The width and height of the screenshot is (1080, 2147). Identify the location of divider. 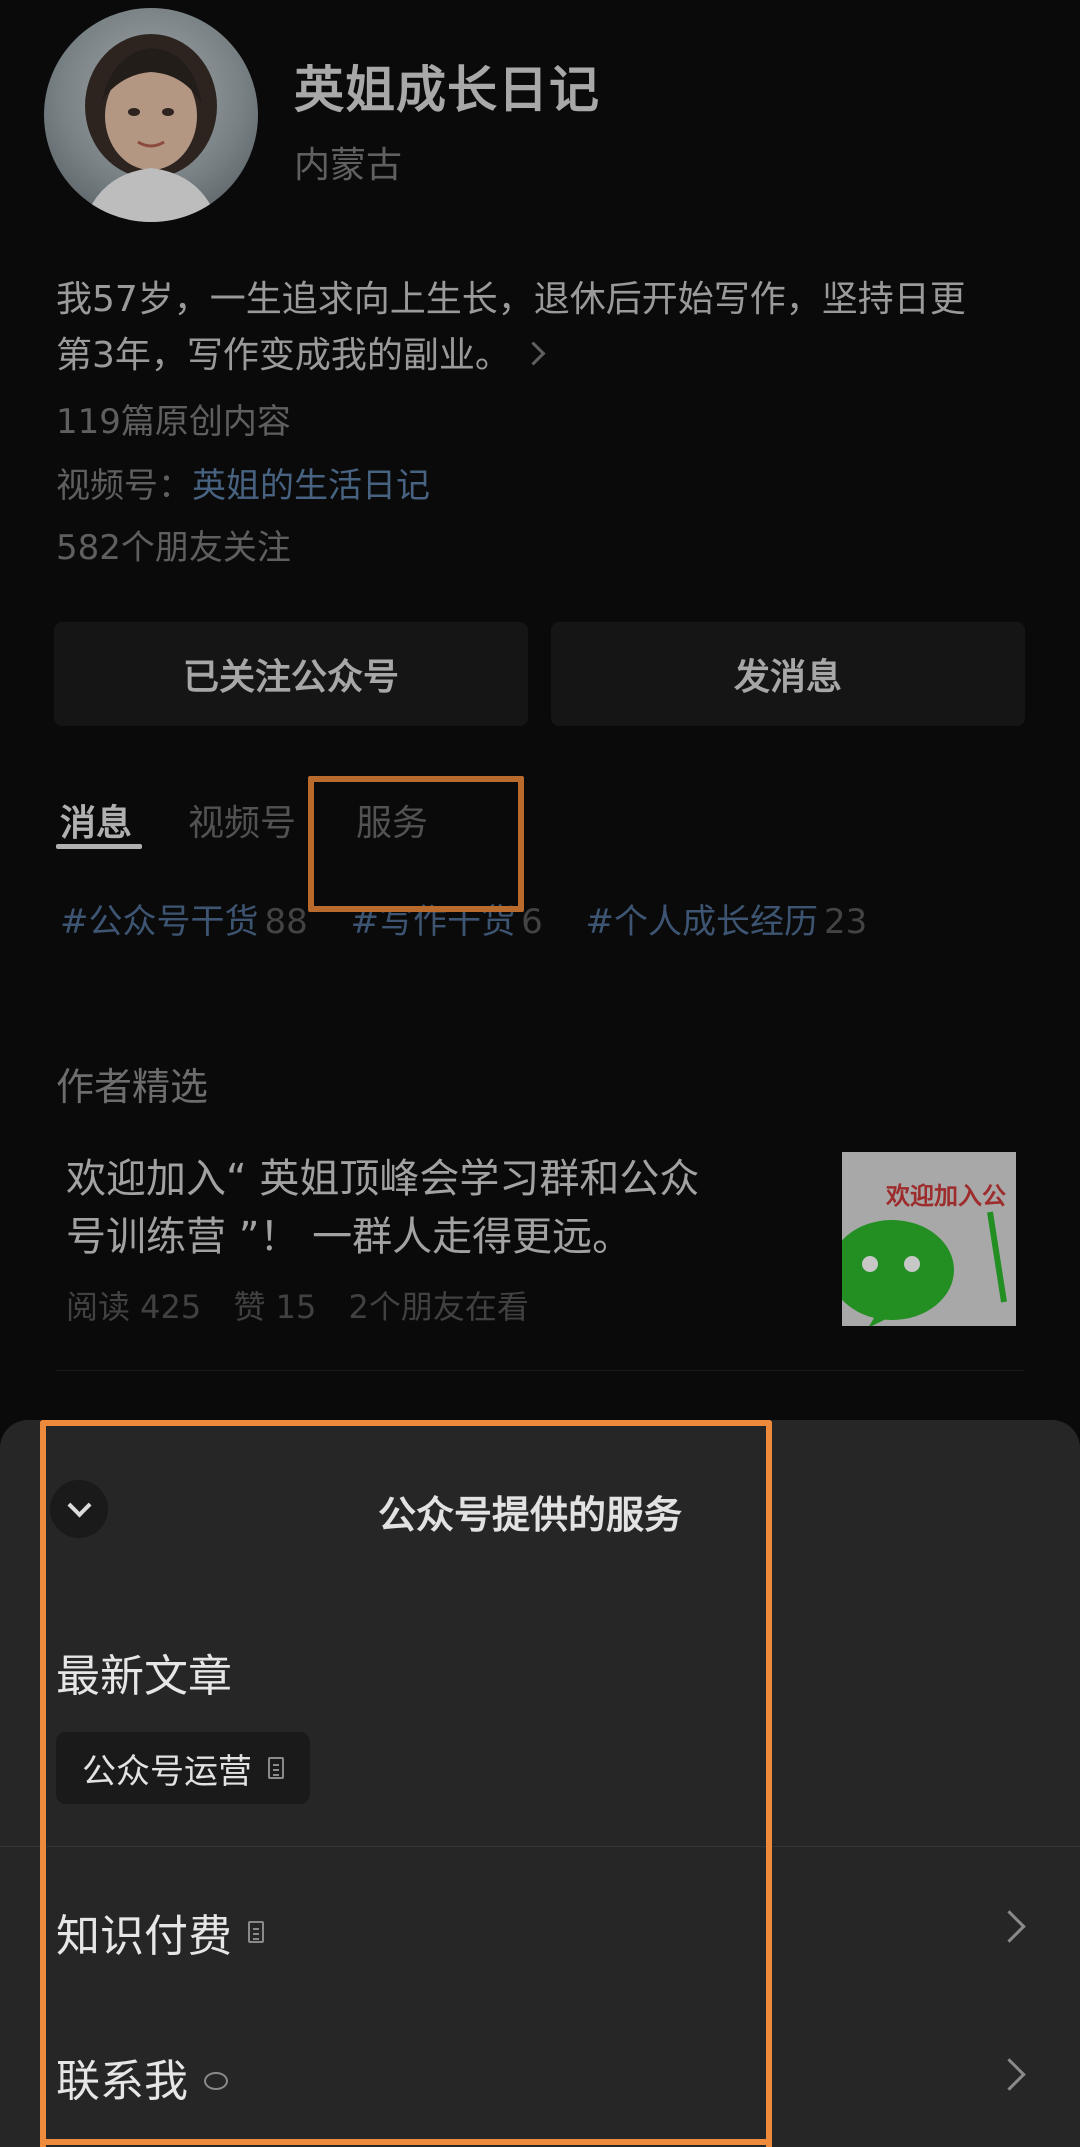
(540, 1370).